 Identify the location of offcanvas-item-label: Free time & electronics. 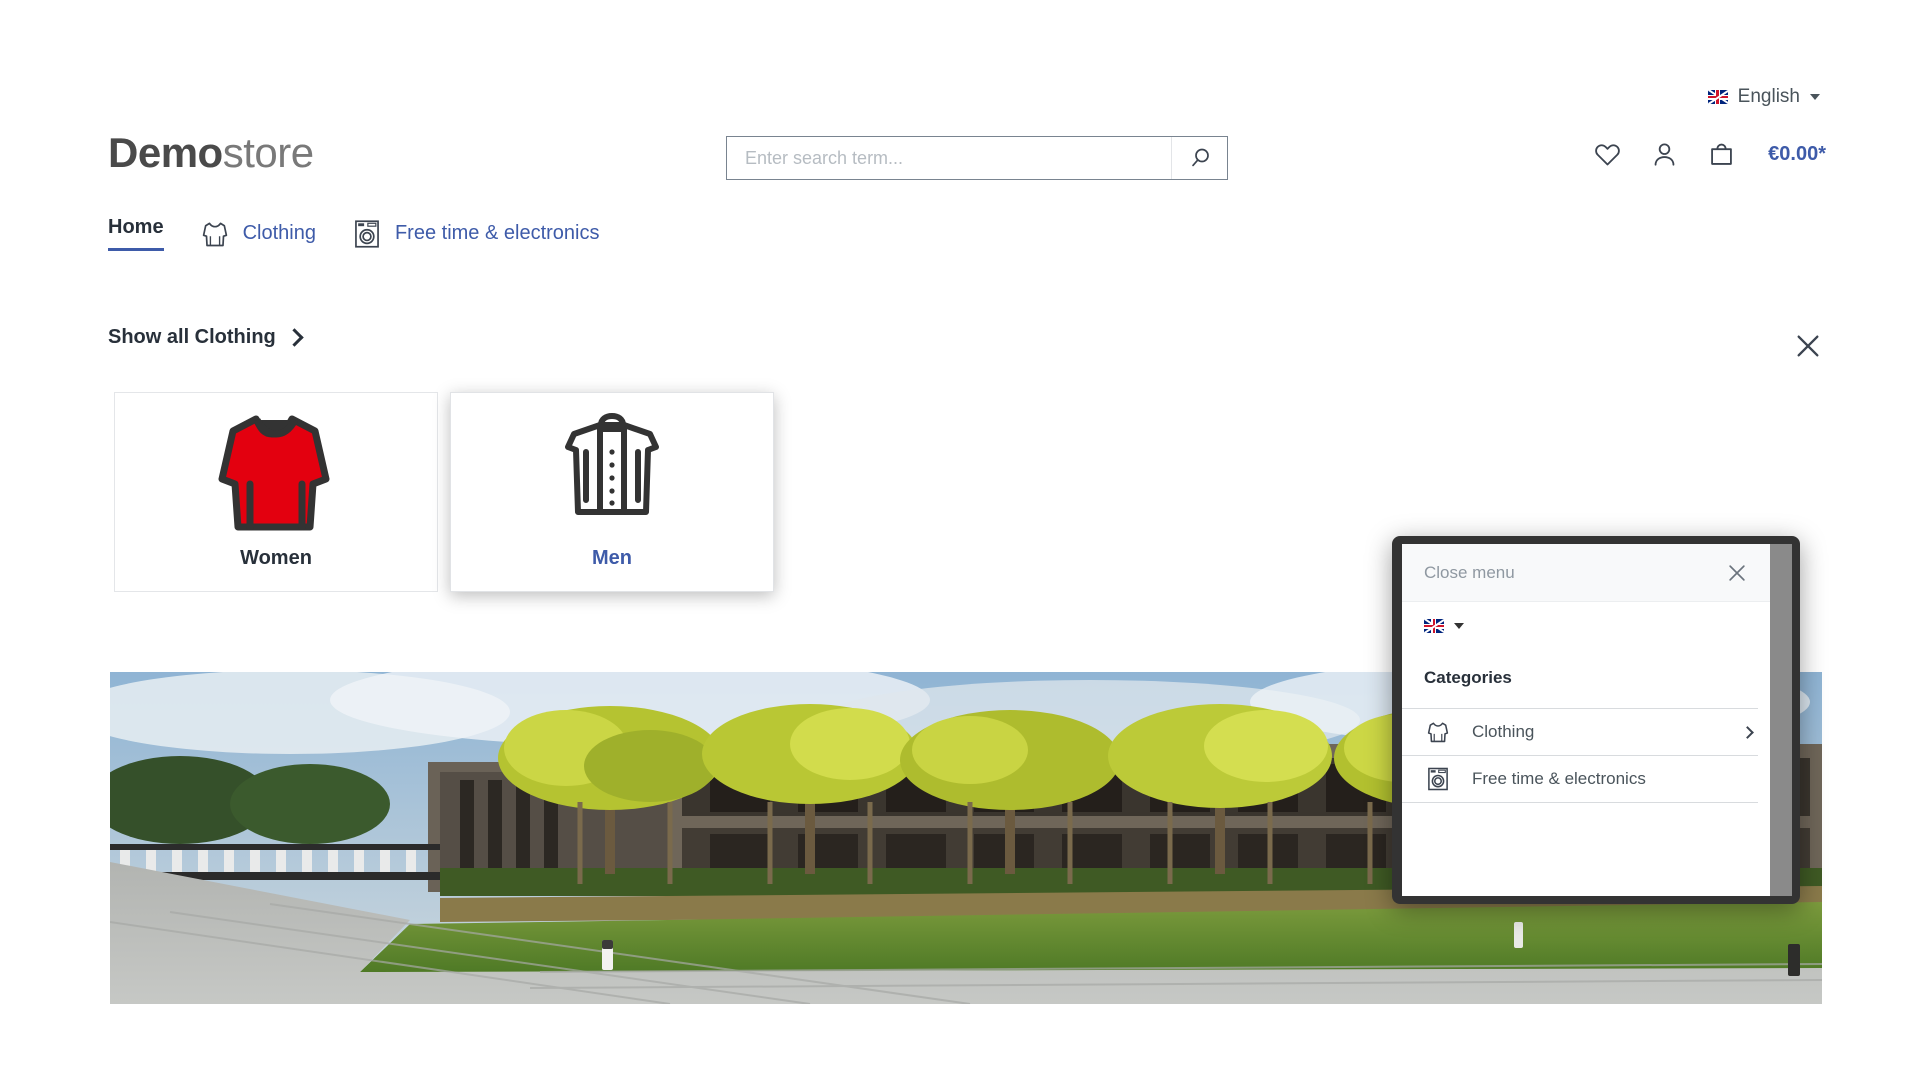
(1559, 778).